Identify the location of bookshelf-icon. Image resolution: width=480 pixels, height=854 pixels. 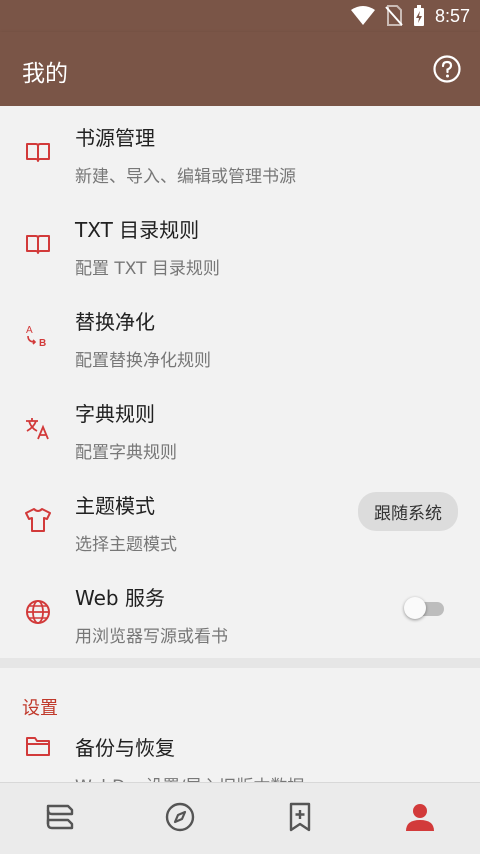
(60, 817).